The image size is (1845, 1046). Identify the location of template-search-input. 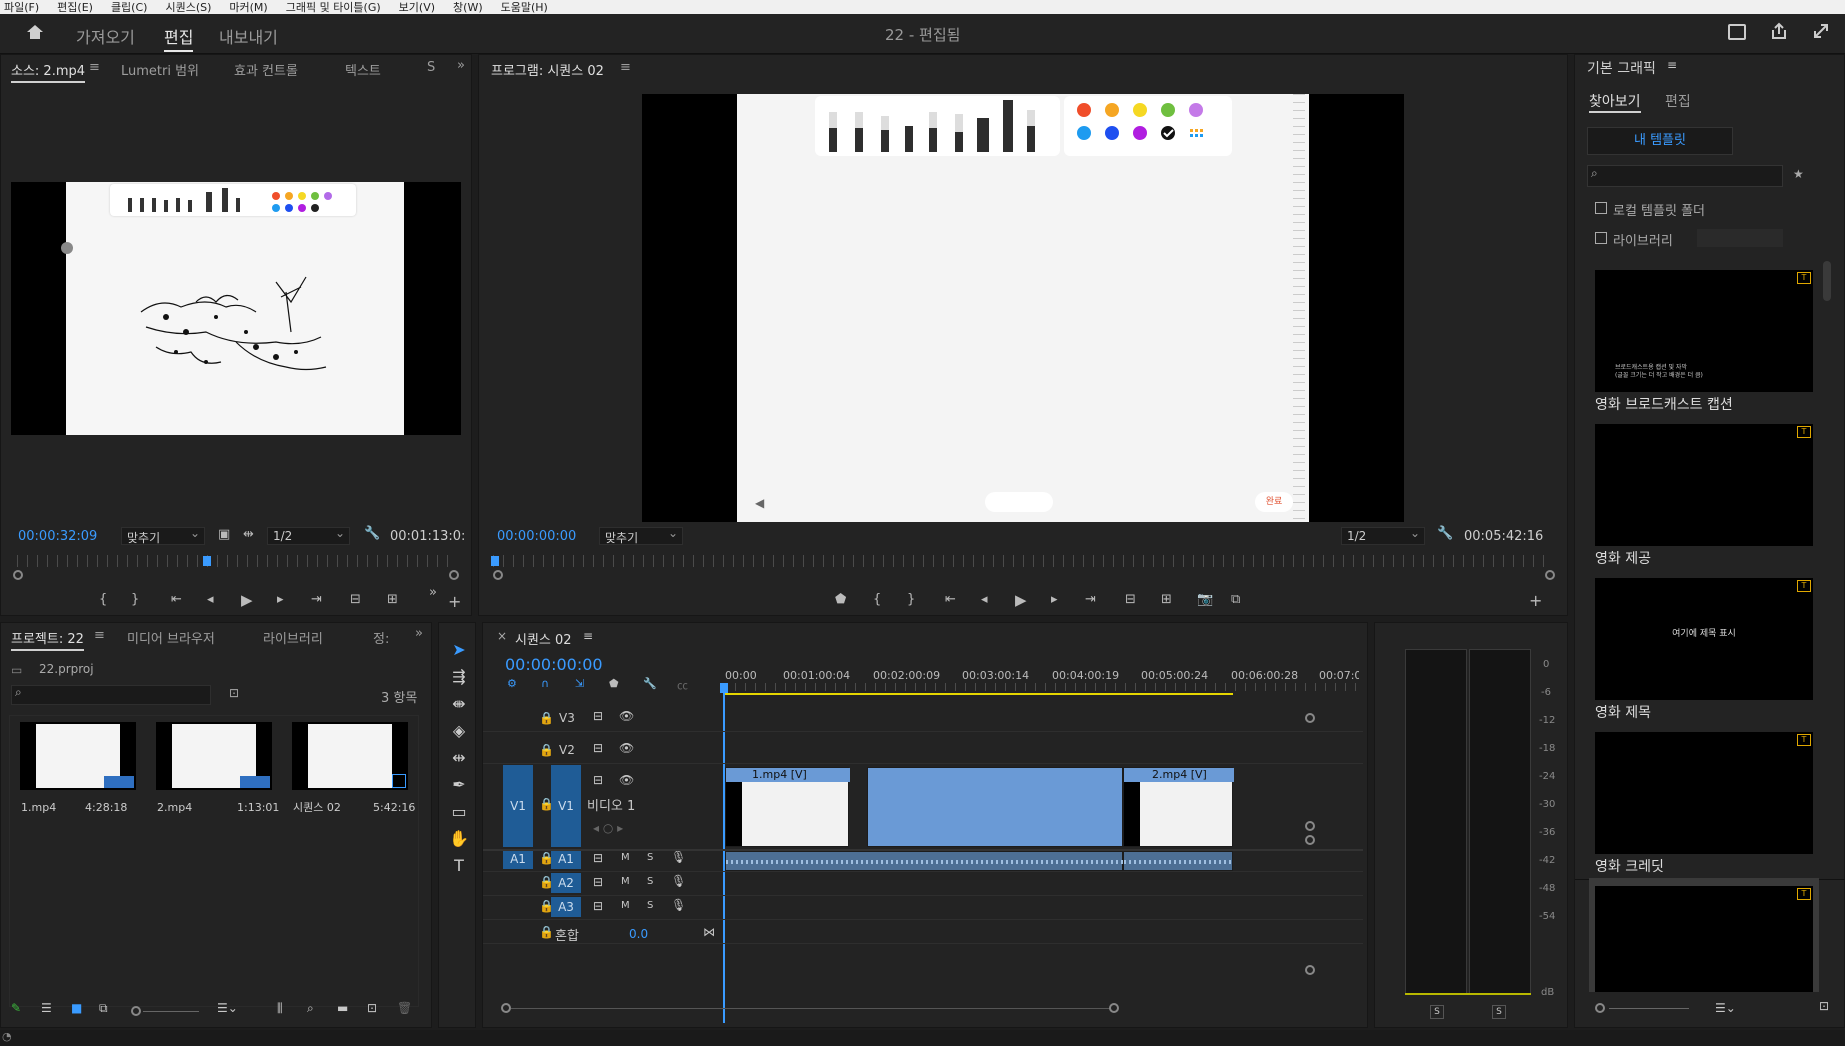
(1685, 176).